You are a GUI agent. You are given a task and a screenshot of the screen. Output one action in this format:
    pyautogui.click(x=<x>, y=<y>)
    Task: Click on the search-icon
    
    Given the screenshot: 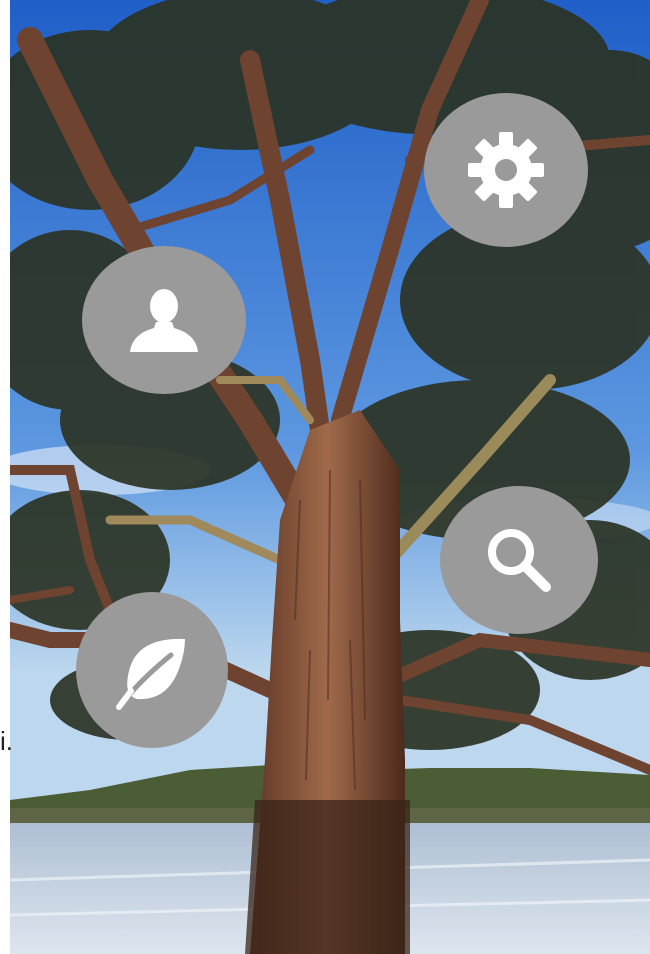 What is the action you would take?
    pyautogui.click(x=519, y=560)
    